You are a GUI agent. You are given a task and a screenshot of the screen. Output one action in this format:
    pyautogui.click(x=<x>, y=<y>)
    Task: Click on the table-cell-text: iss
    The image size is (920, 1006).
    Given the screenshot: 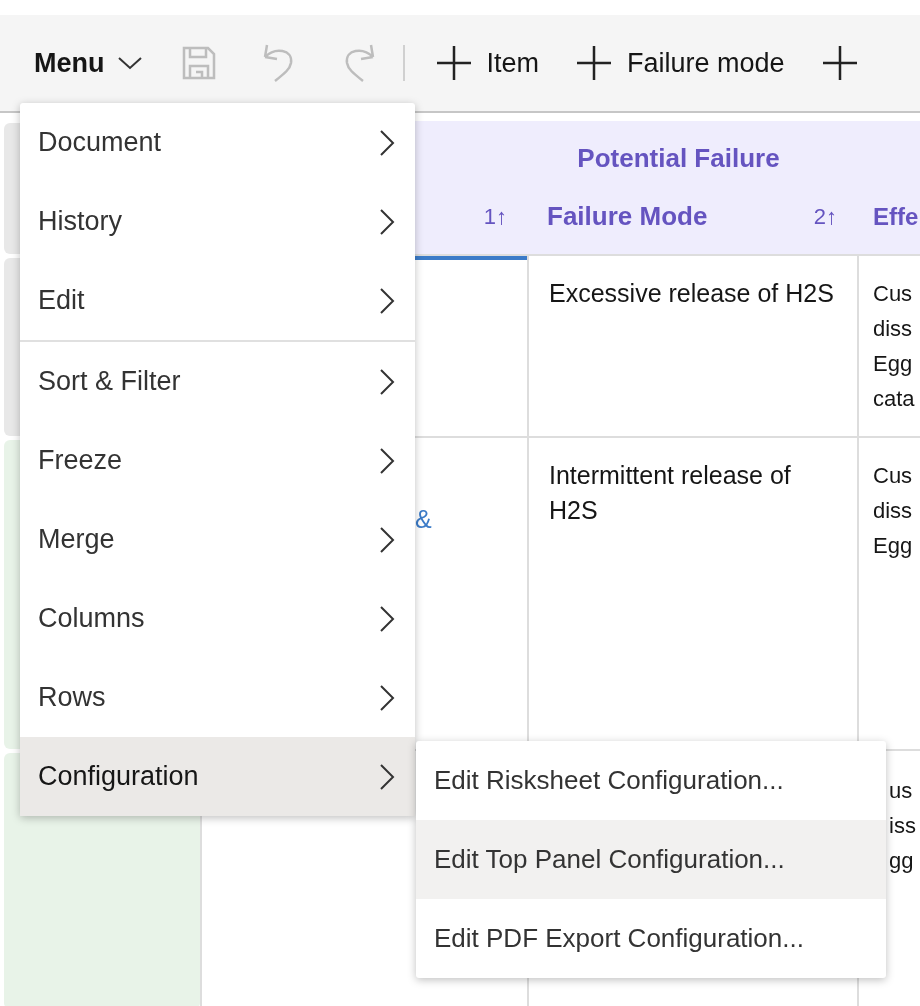 What is the action you would take?
    pyautogui.click(x=902, y=826)
    